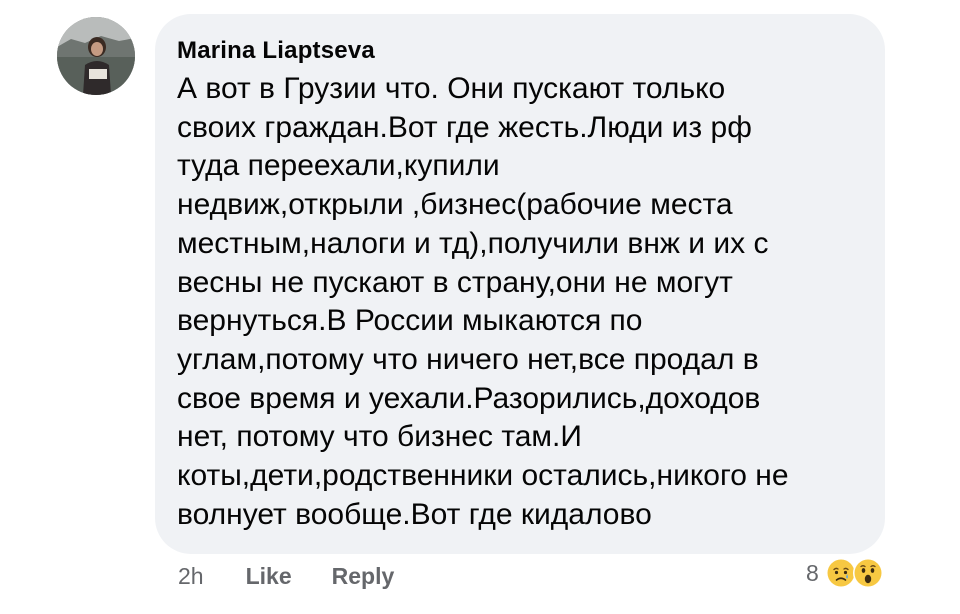  I want to click on comment-actions: 2h Like Reply, so click(286, 576).